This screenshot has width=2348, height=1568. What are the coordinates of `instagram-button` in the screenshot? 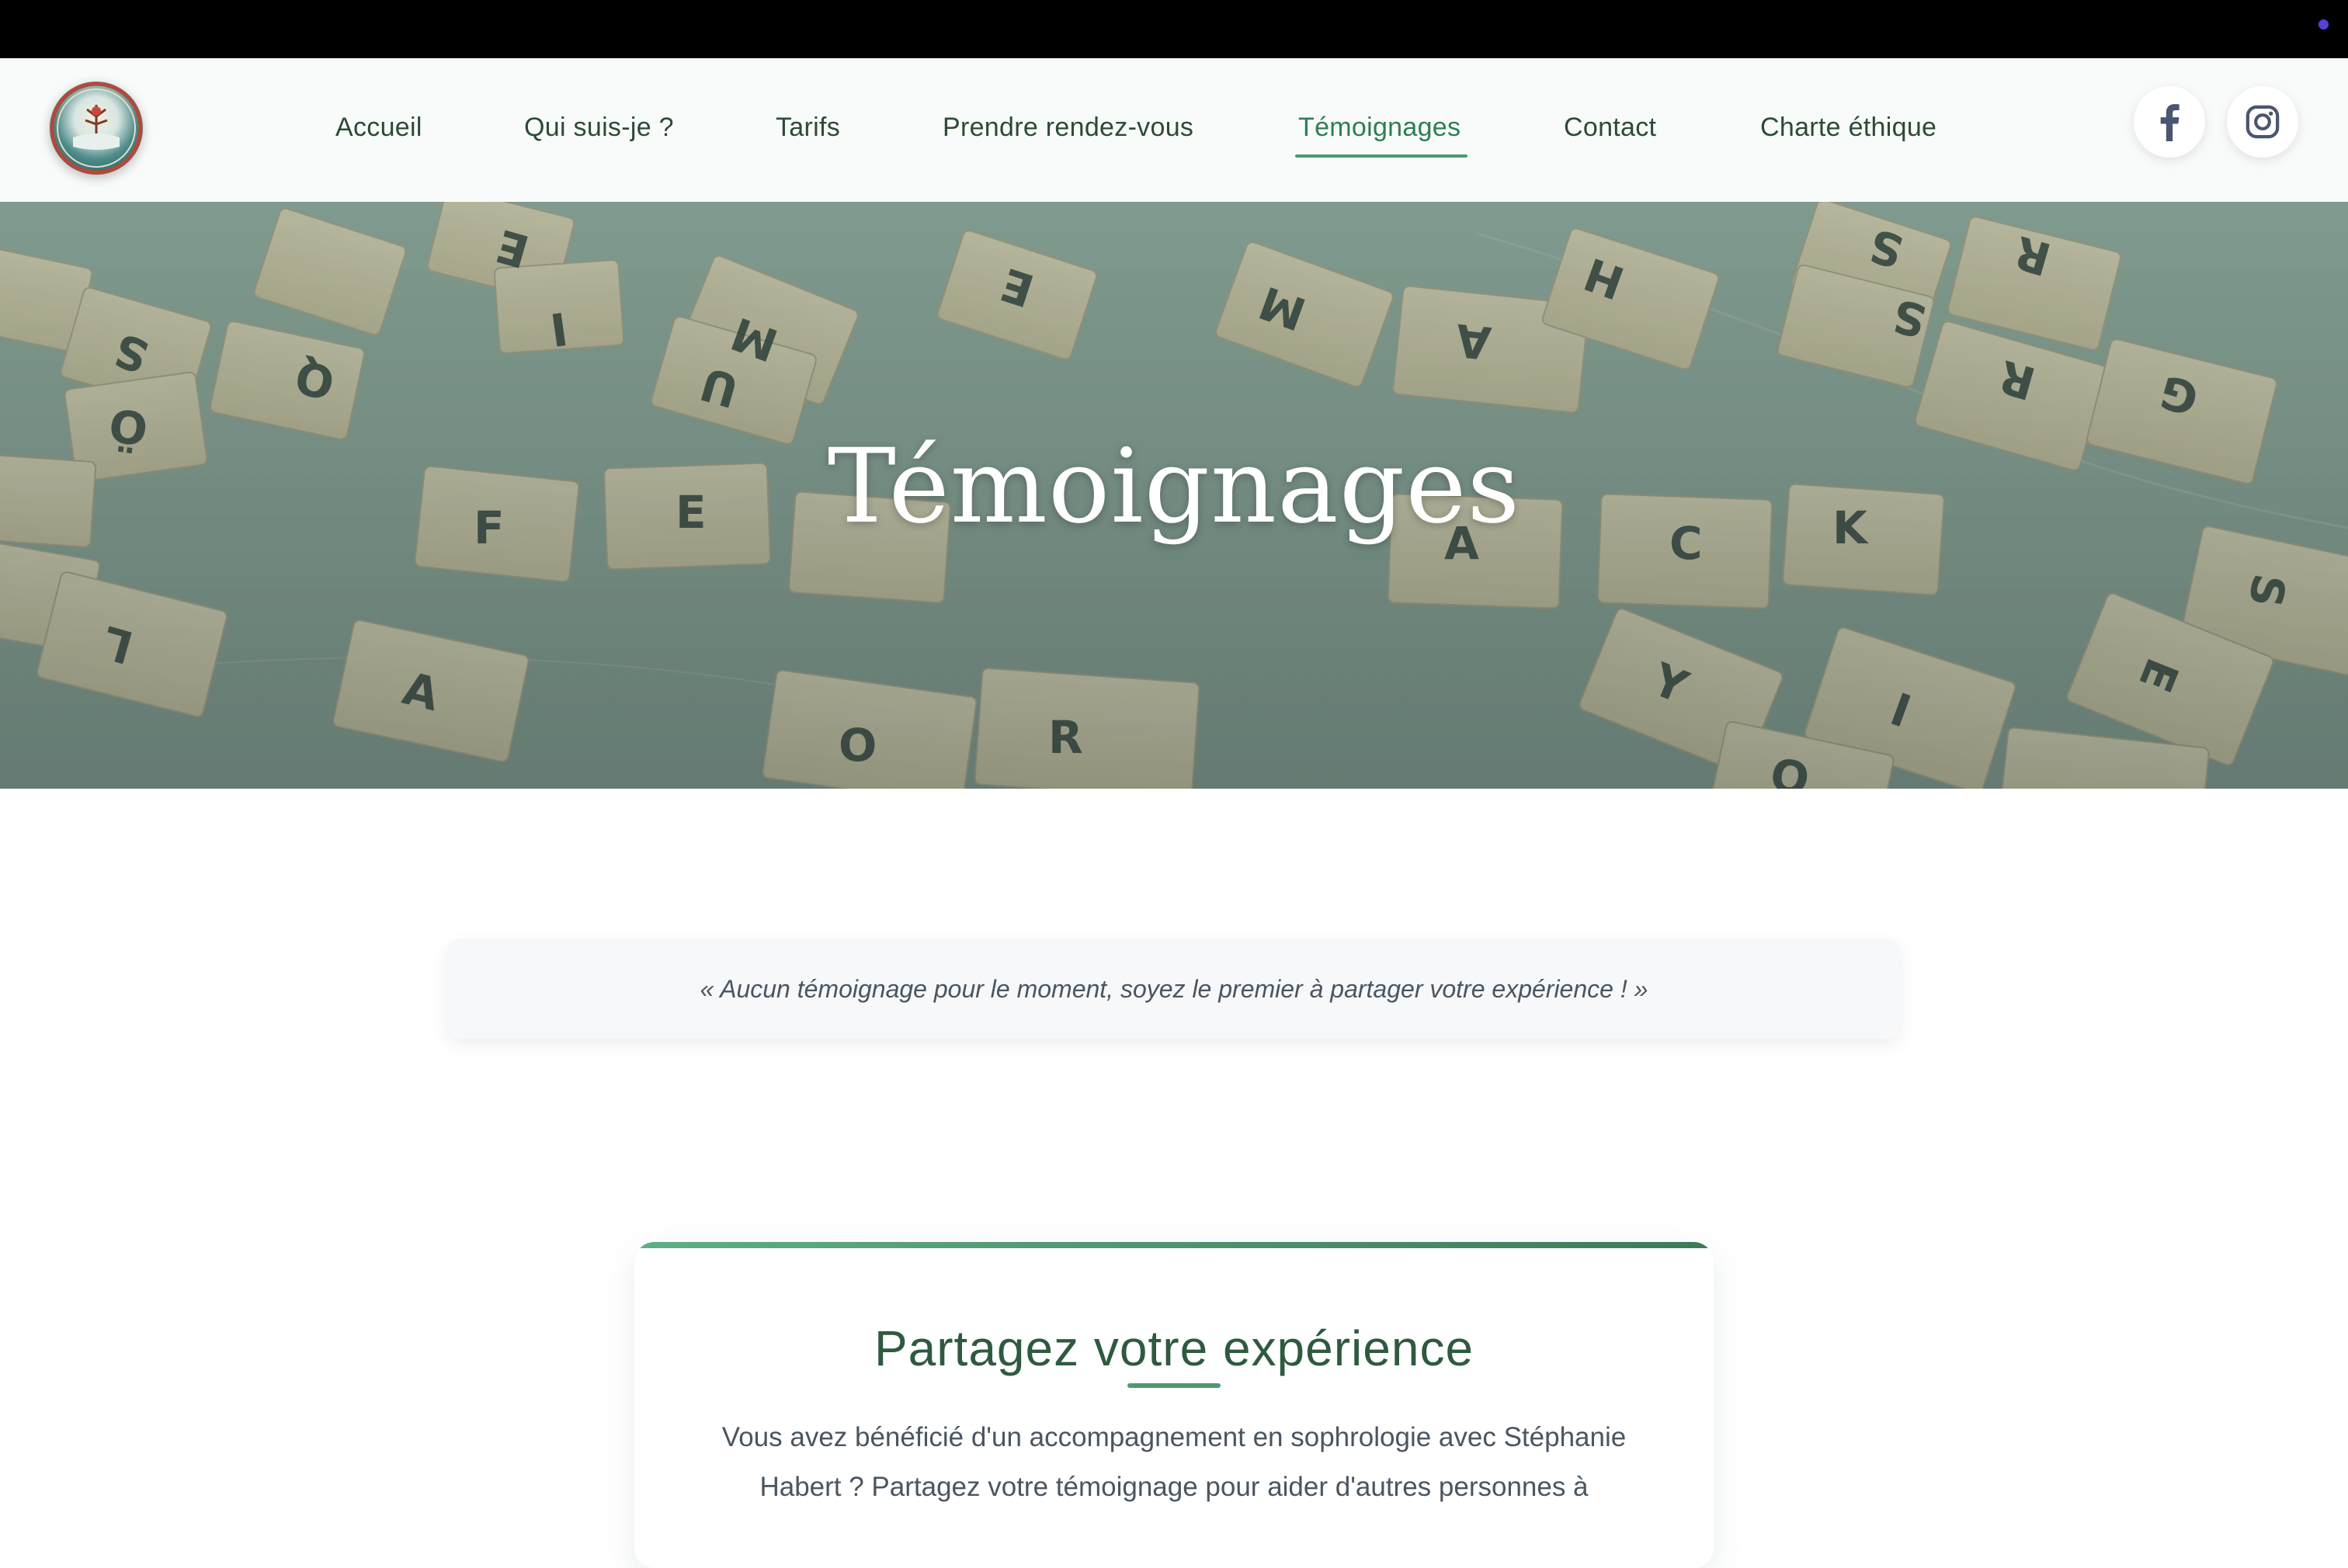 It's located at (2262, 122).